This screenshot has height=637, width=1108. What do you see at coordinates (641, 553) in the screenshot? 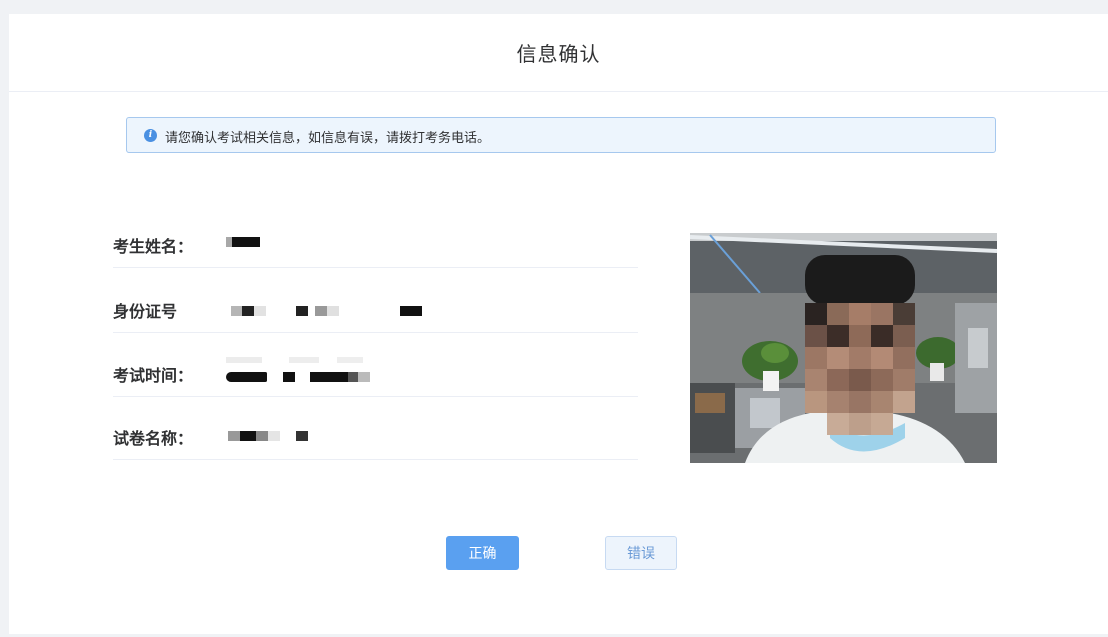
I see `reject-button: 错误` at bounding box center [641, 553].